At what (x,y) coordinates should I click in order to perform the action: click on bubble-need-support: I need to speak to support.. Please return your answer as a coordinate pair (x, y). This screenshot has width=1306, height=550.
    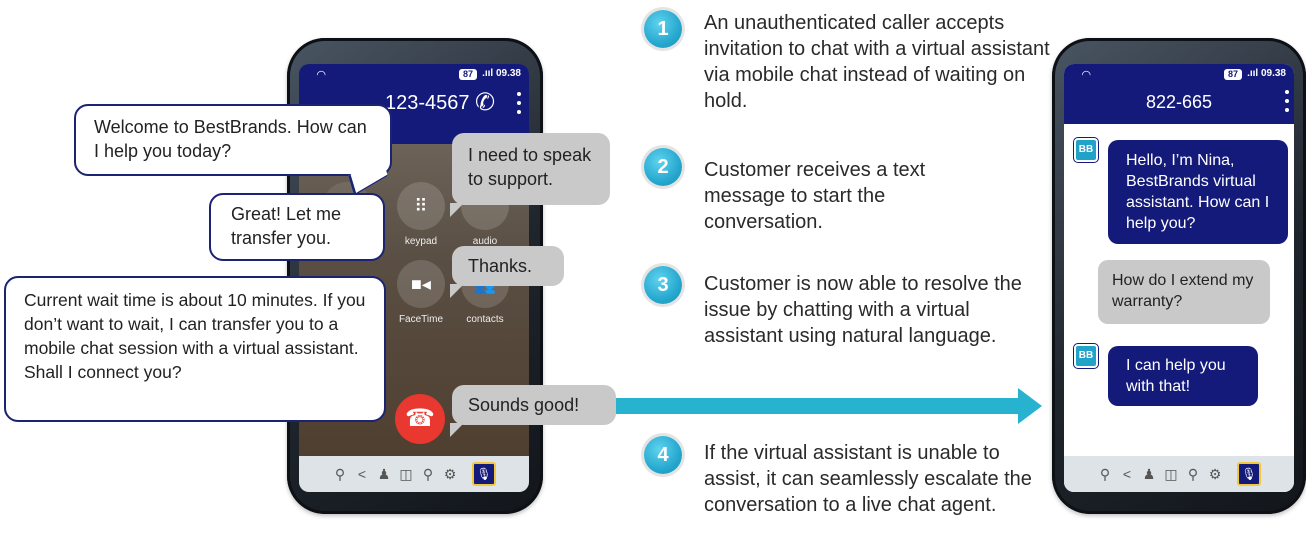
    Looking at the image, I should click on (530, 175).